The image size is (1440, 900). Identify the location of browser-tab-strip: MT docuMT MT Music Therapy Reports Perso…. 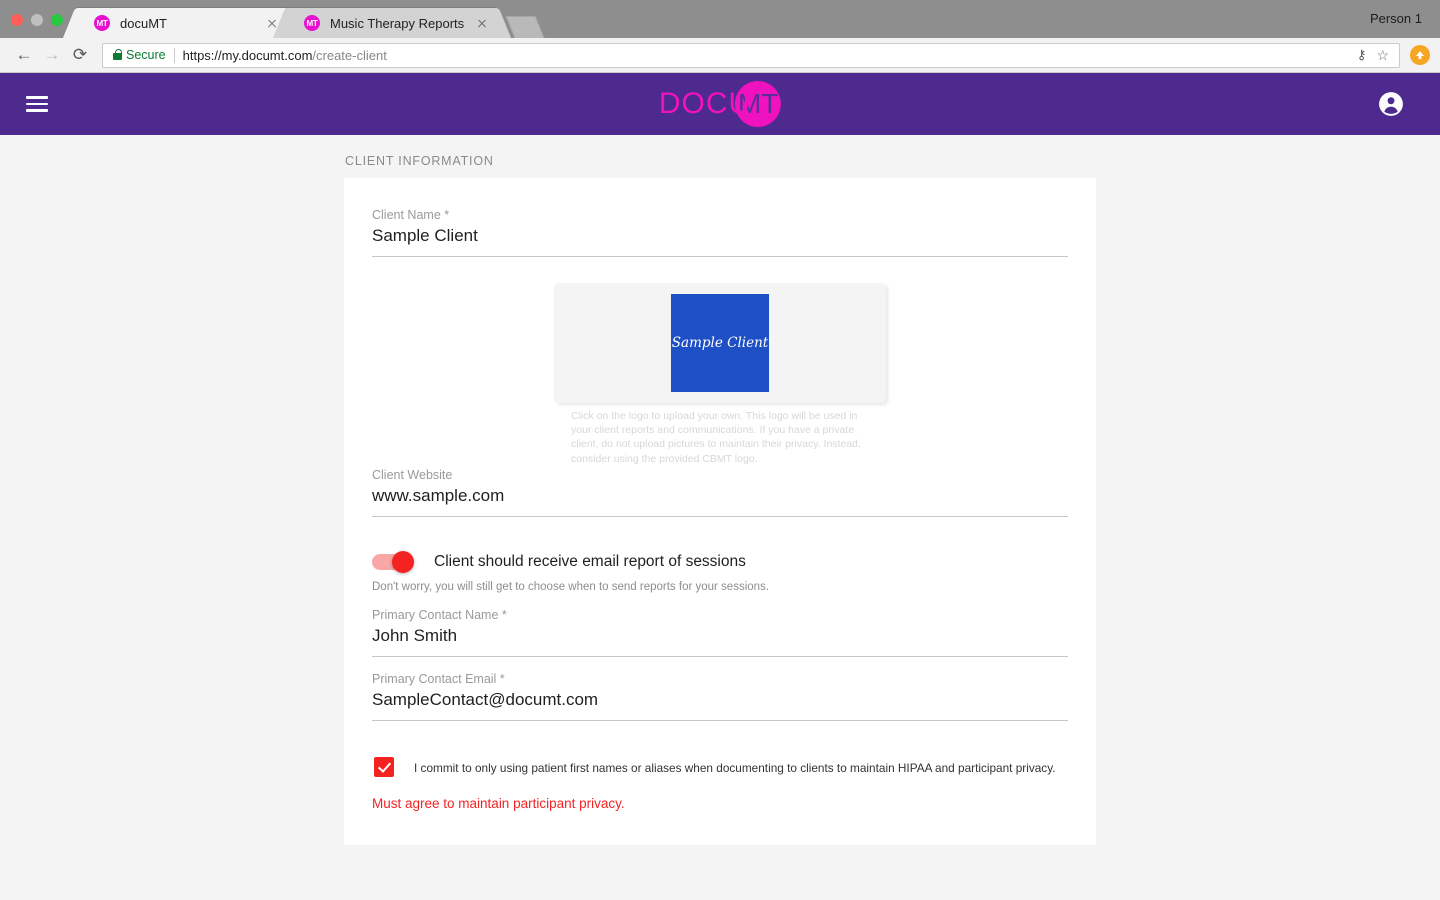
(720, 19).